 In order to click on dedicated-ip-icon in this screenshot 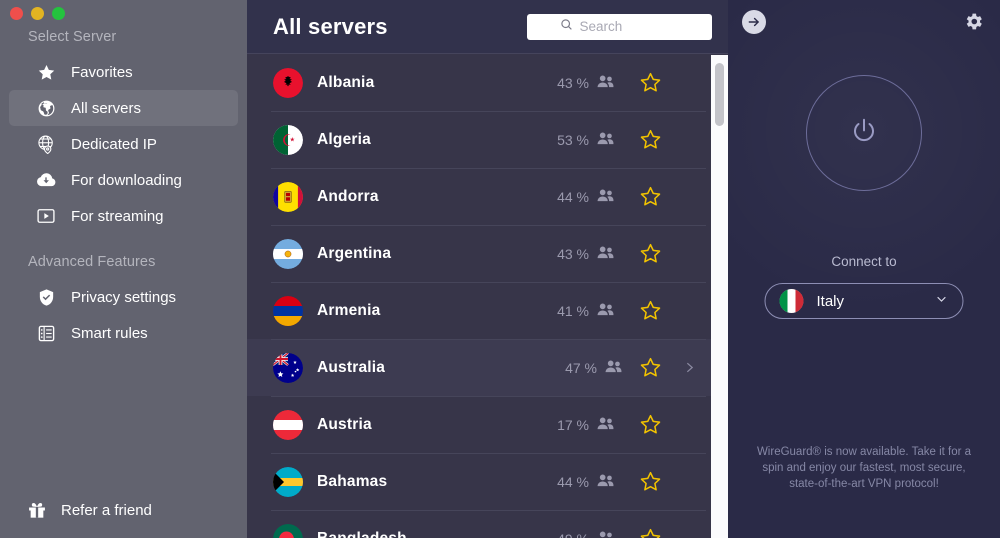, I will do `click(46, 144)`.